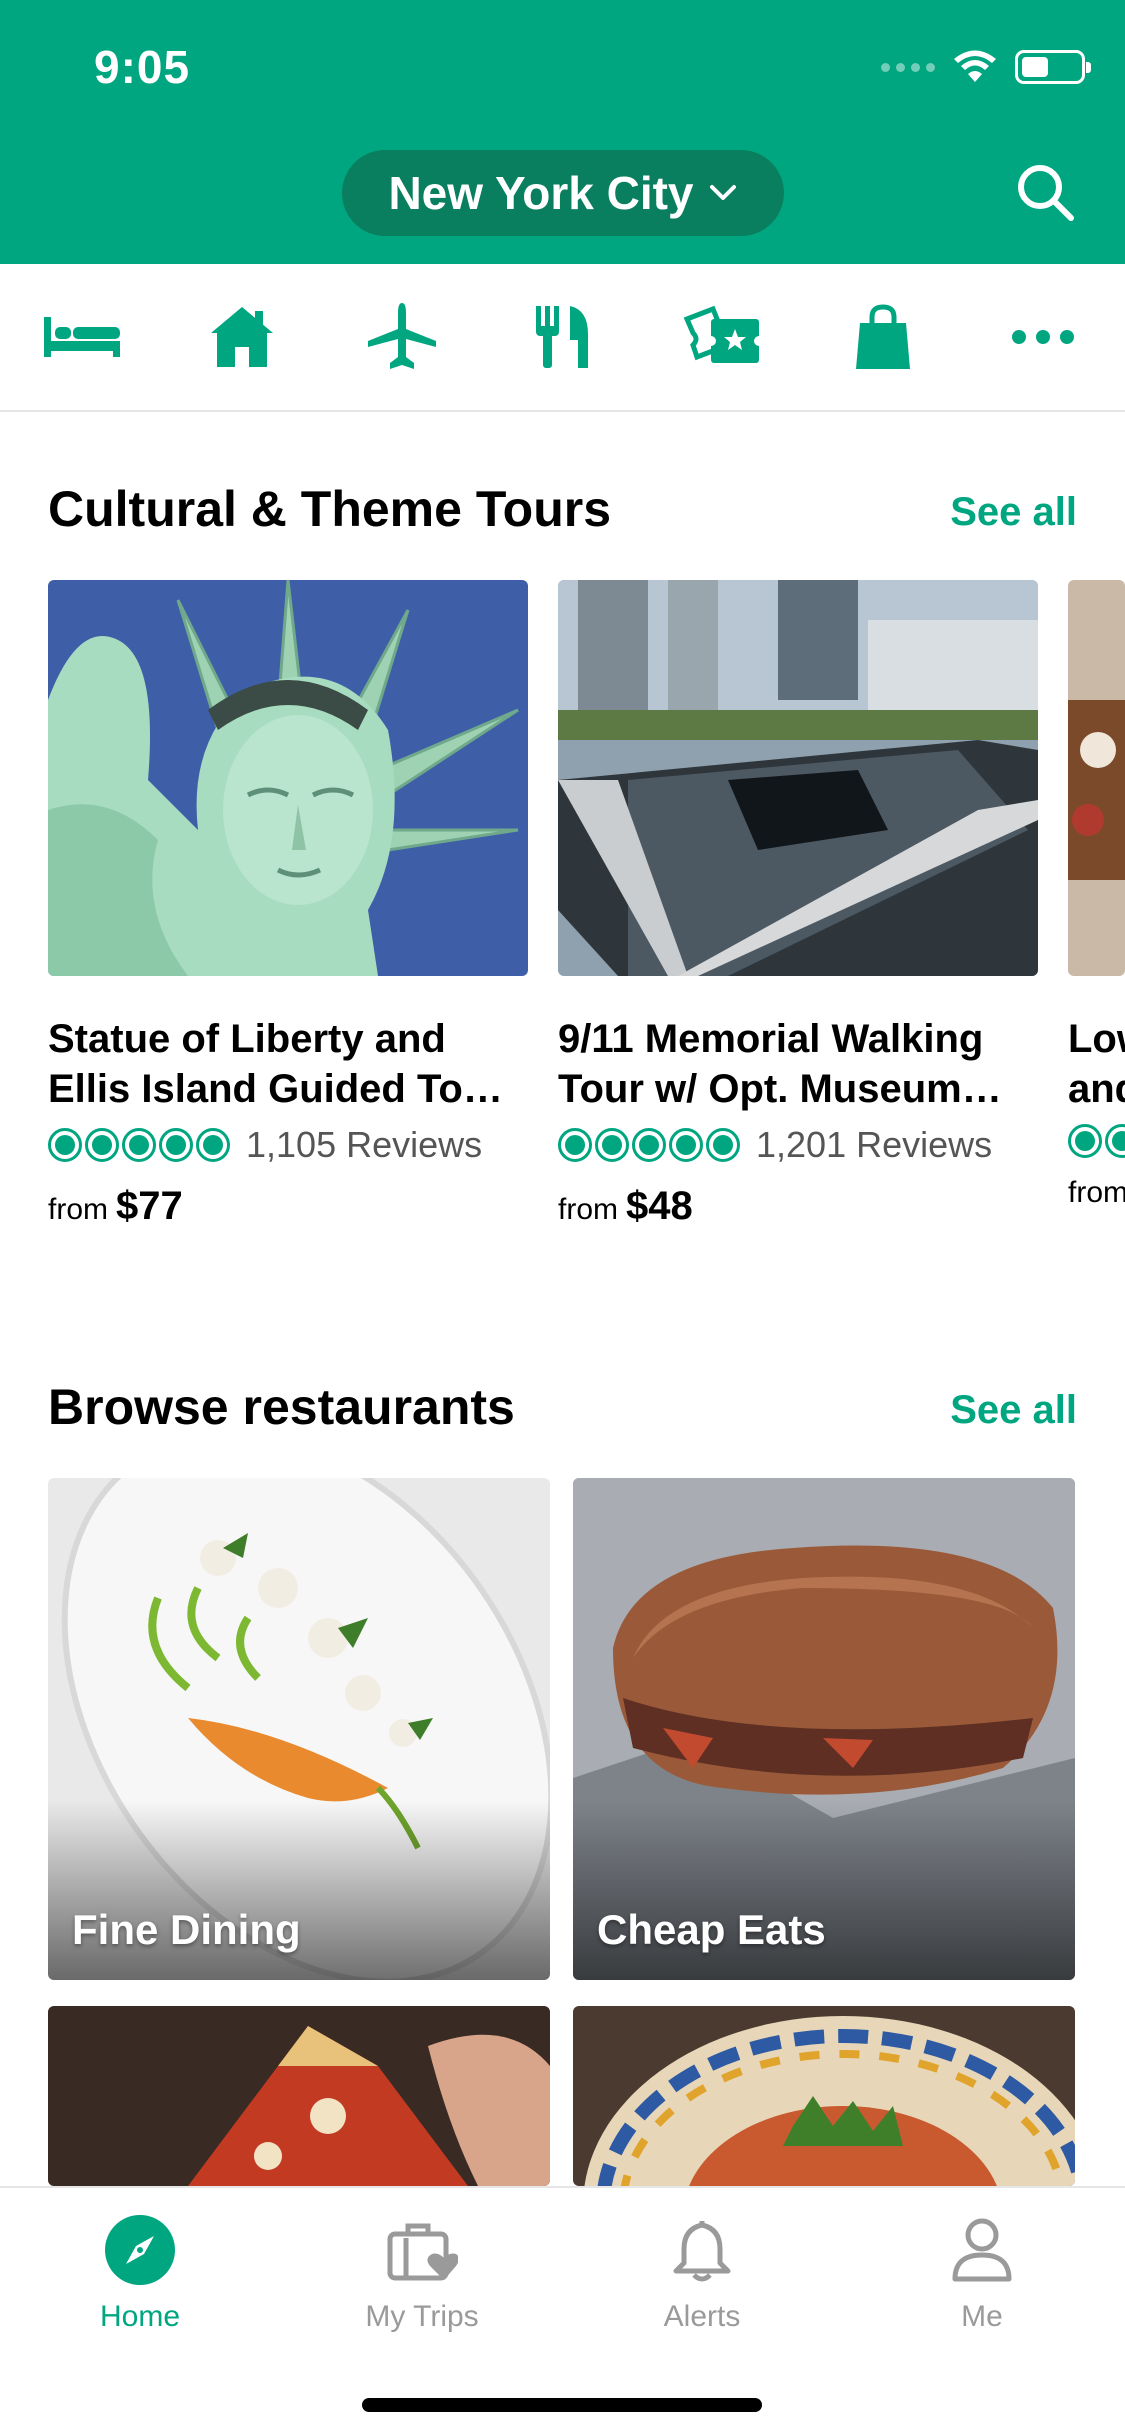  Describe the element at coordinates (1096, 1089) in the screenshot. I see `tour-title-line-2: and` at that location.